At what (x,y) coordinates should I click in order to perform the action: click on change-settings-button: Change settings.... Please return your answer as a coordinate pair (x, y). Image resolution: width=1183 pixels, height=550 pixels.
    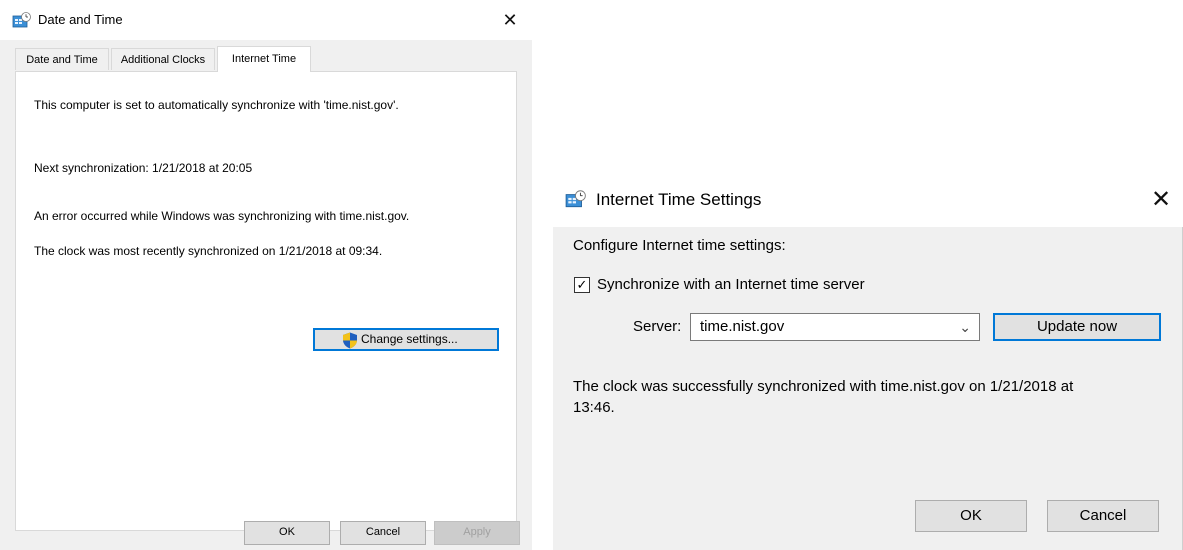
    Looking at the image, I should click on (406, 339).